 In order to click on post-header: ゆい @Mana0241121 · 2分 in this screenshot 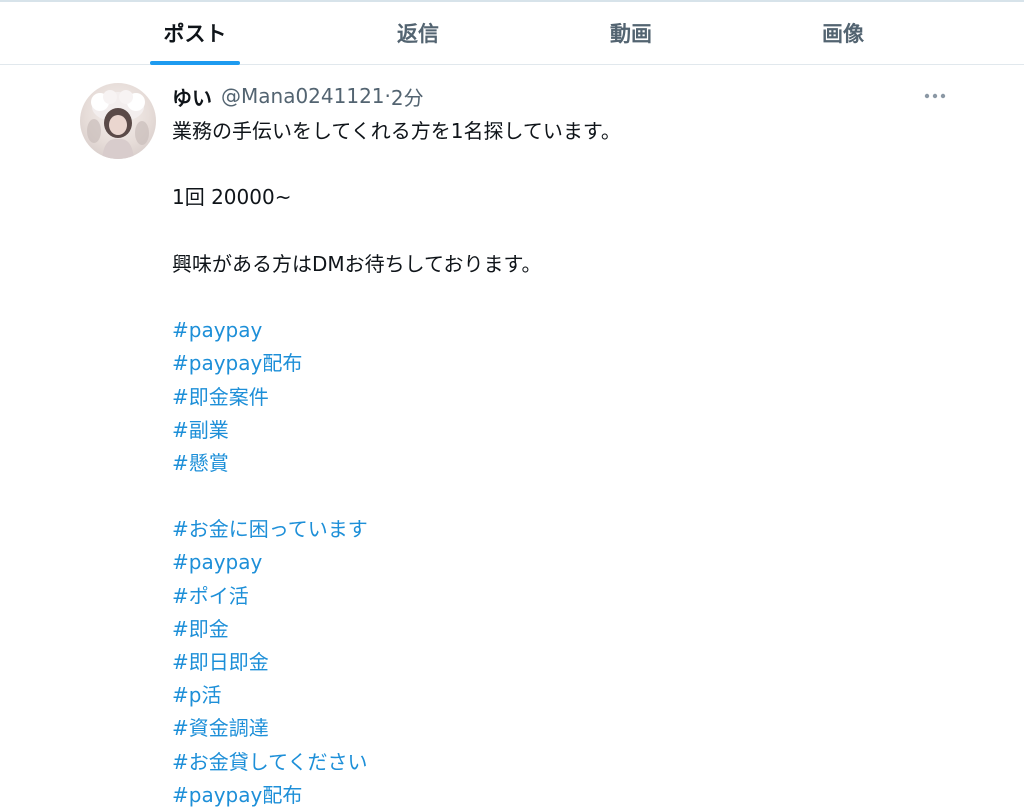, I will do `click(298, 96)`.